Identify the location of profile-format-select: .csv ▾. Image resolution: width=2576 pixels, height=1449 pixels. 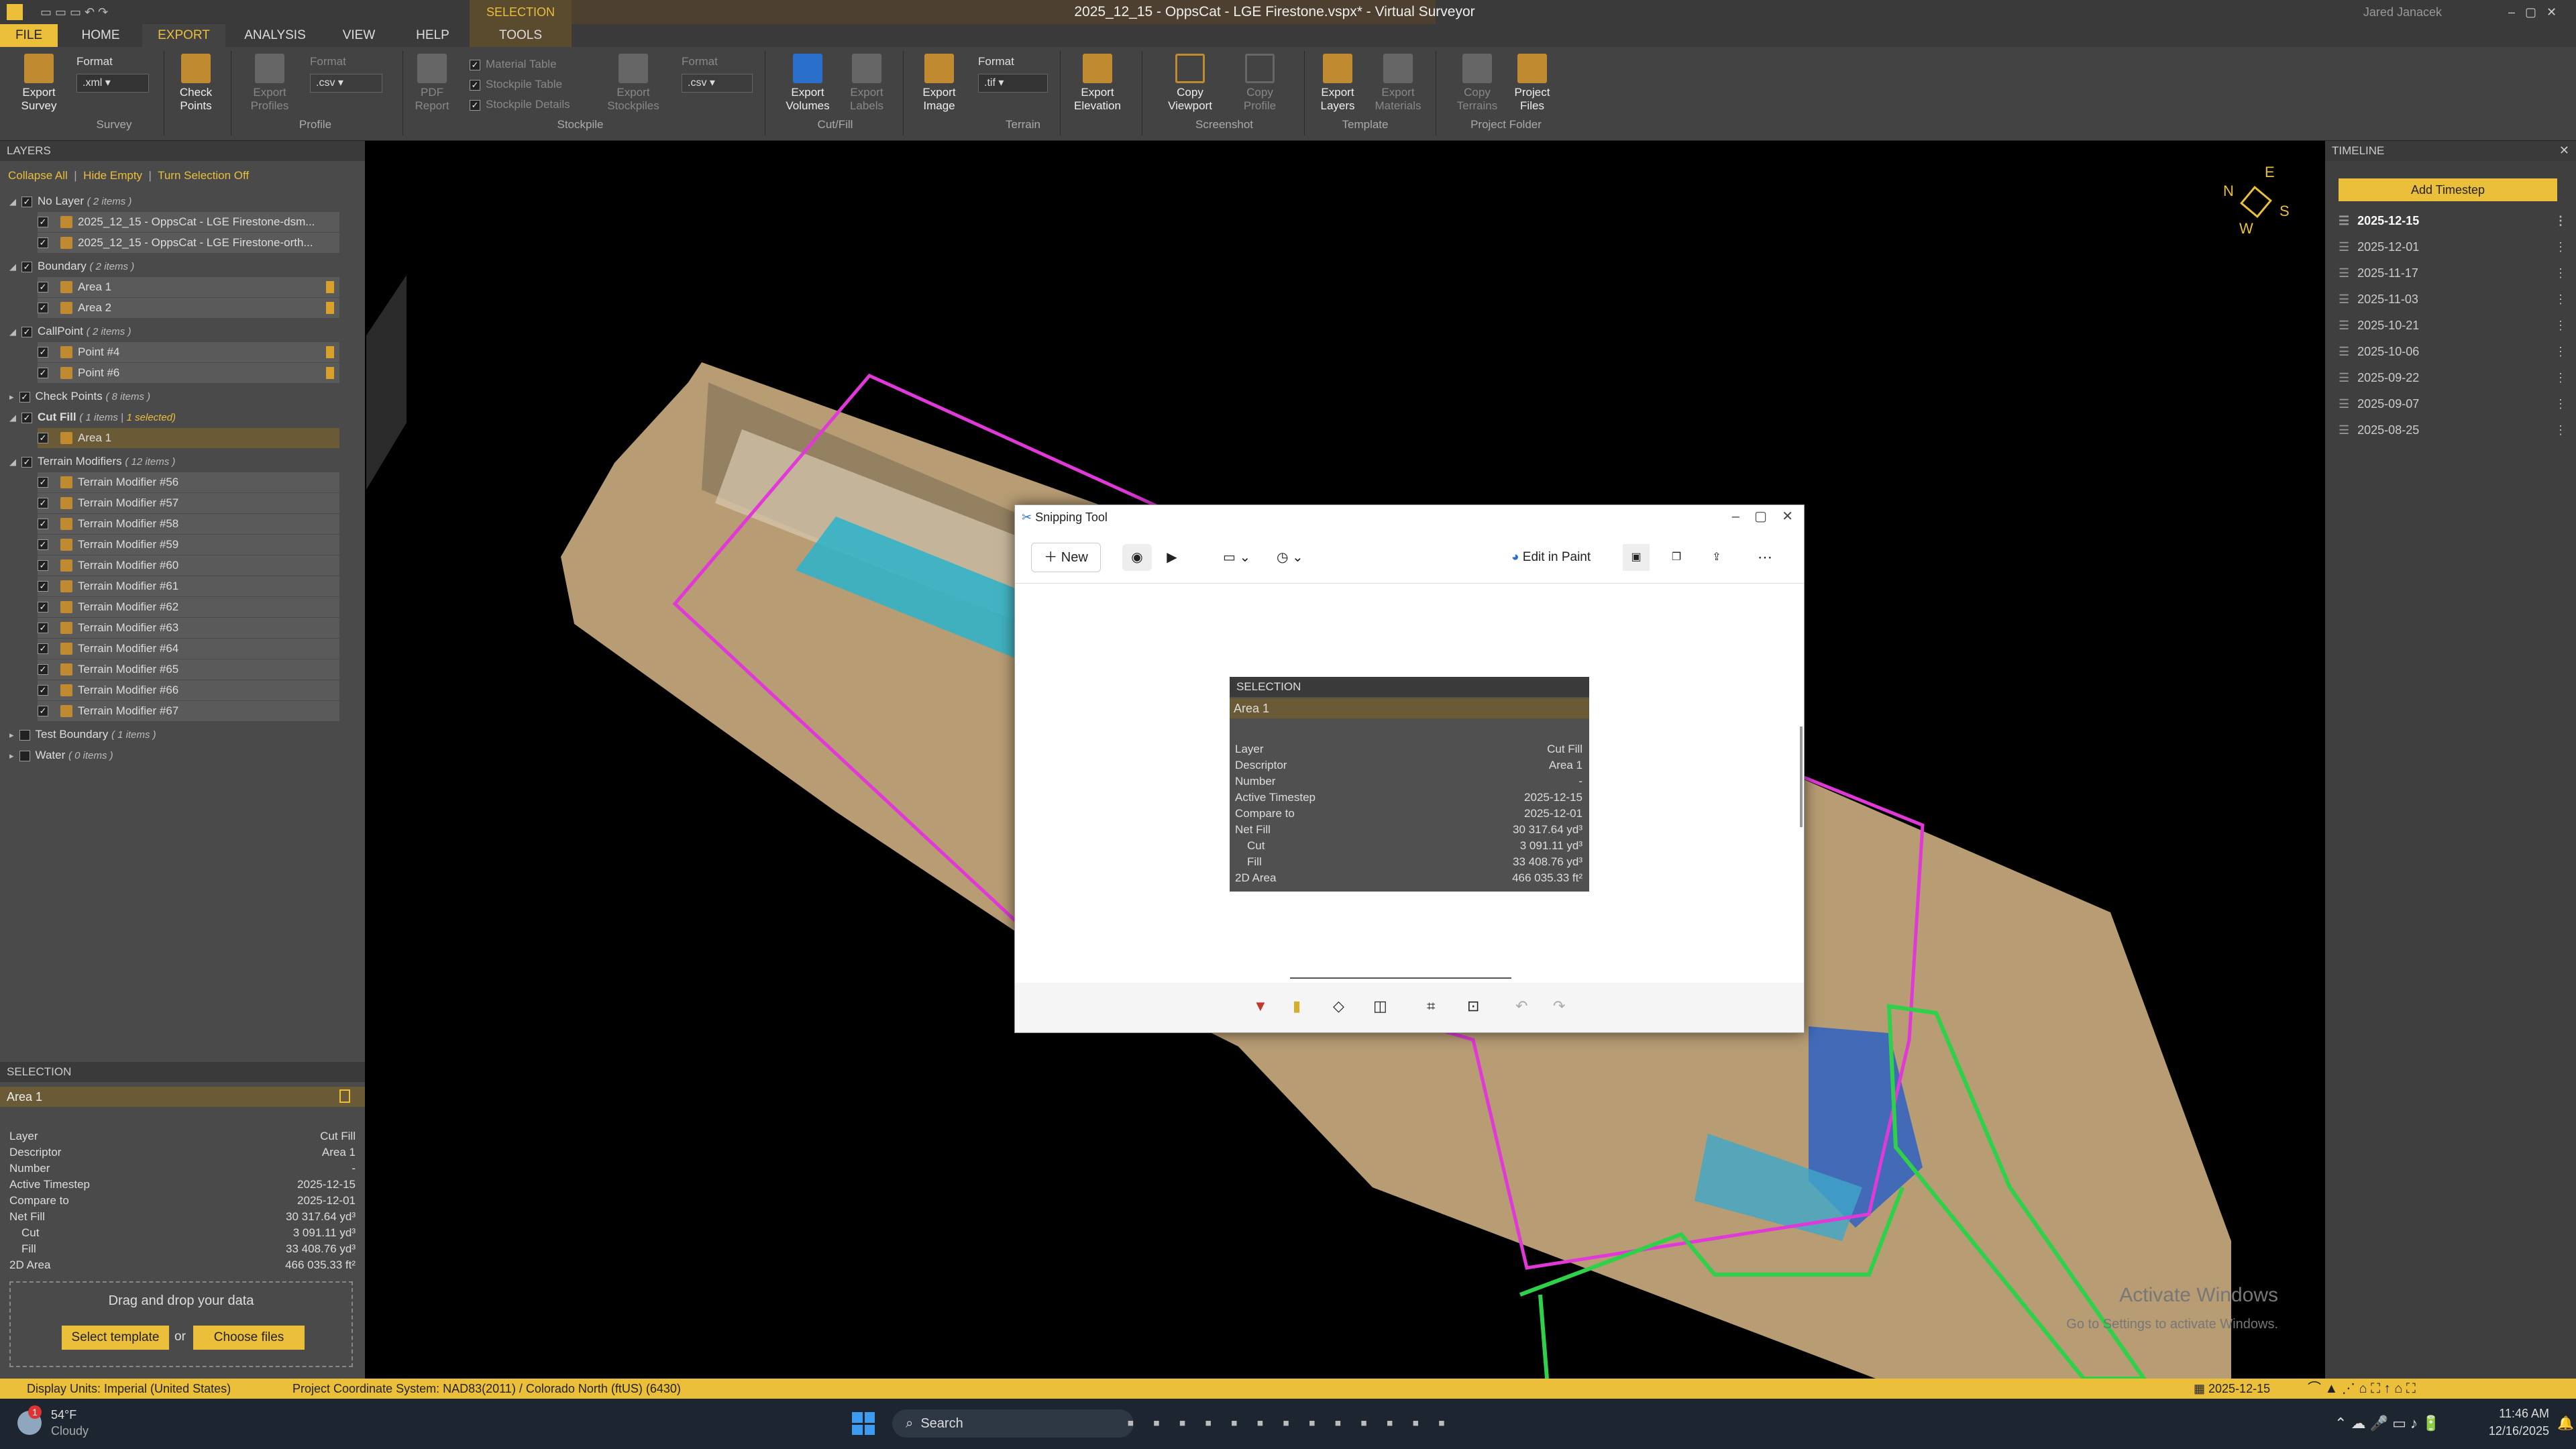
(346, 83).